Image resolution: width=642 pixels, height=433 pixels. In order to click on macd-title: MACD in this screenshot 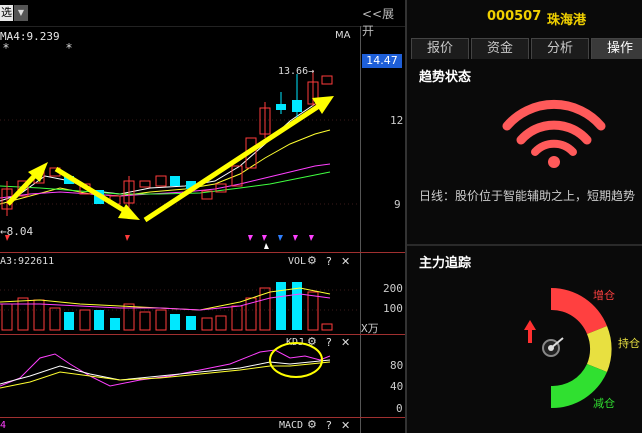, I will do `click(291, 425)`.